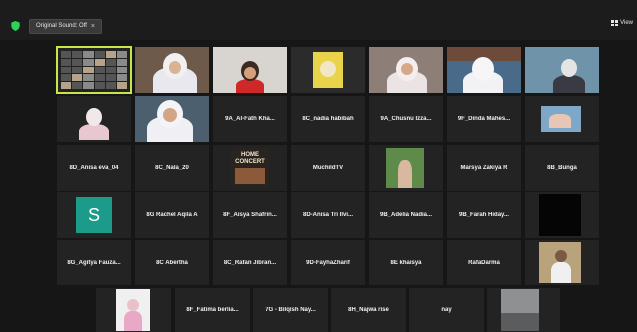 This screenshot has height=332, width=637. What do you see at coordinates (61, 26) in the screenshot?
I see `original-sound-label: Original Sound: Off` at bounding box center [61, 26].